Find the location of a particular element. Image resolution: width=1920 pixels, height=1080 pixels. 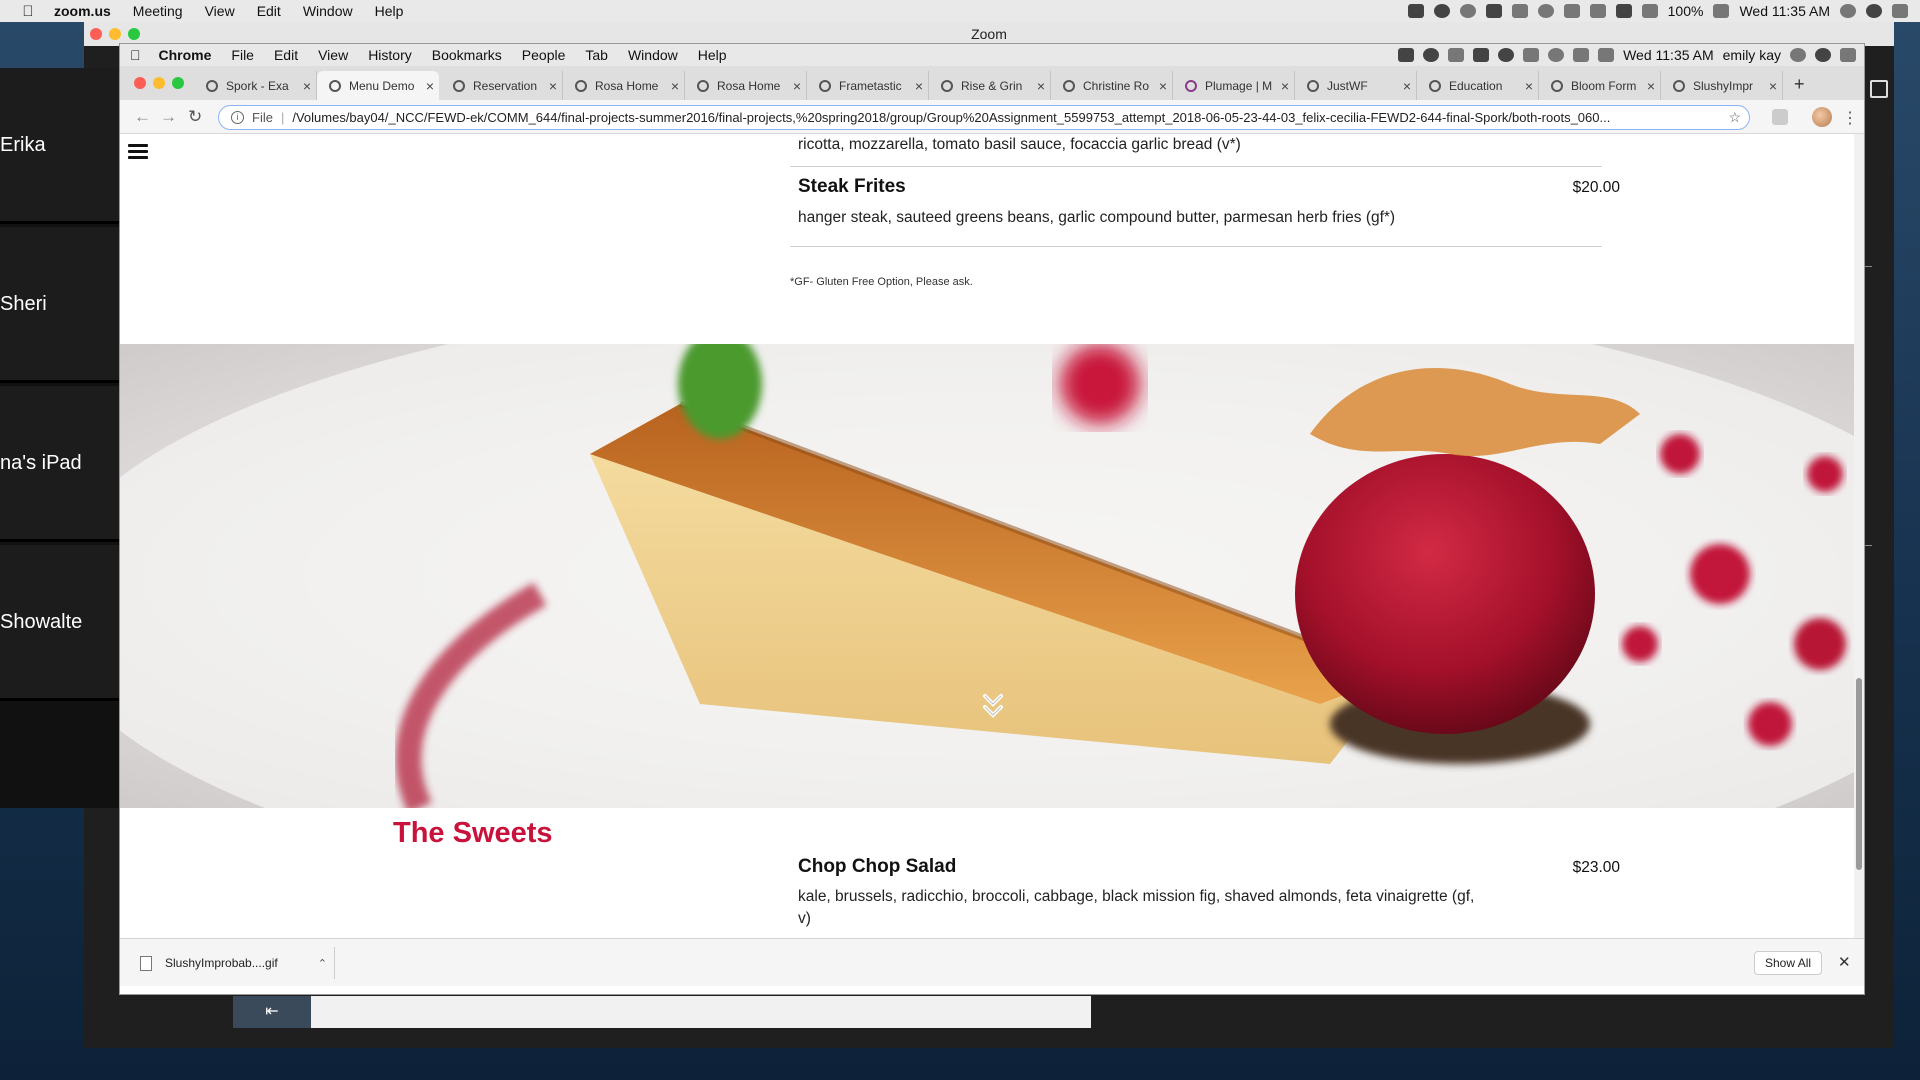

bookmark-star-icon: ☆ is located at coordinates (1734, 117).